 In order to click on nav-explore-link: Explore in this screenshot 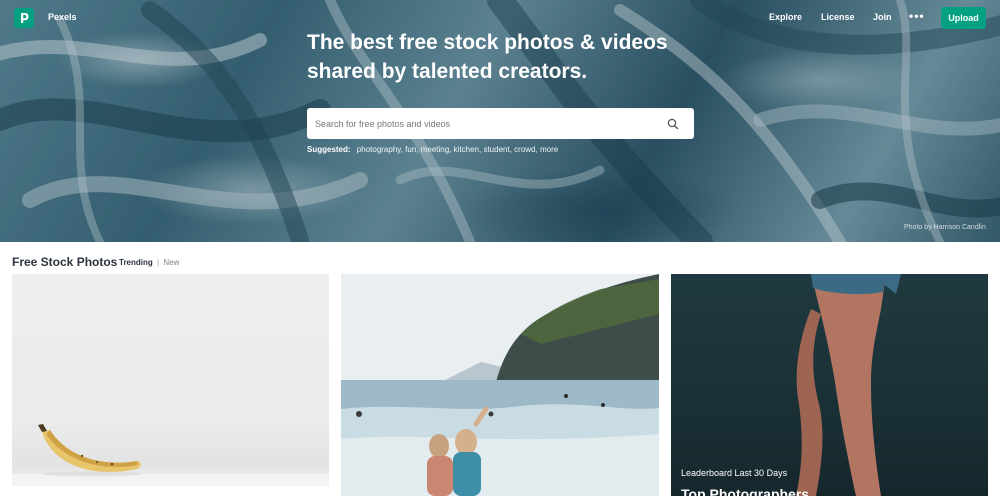, I will do `click(785, 17)`.